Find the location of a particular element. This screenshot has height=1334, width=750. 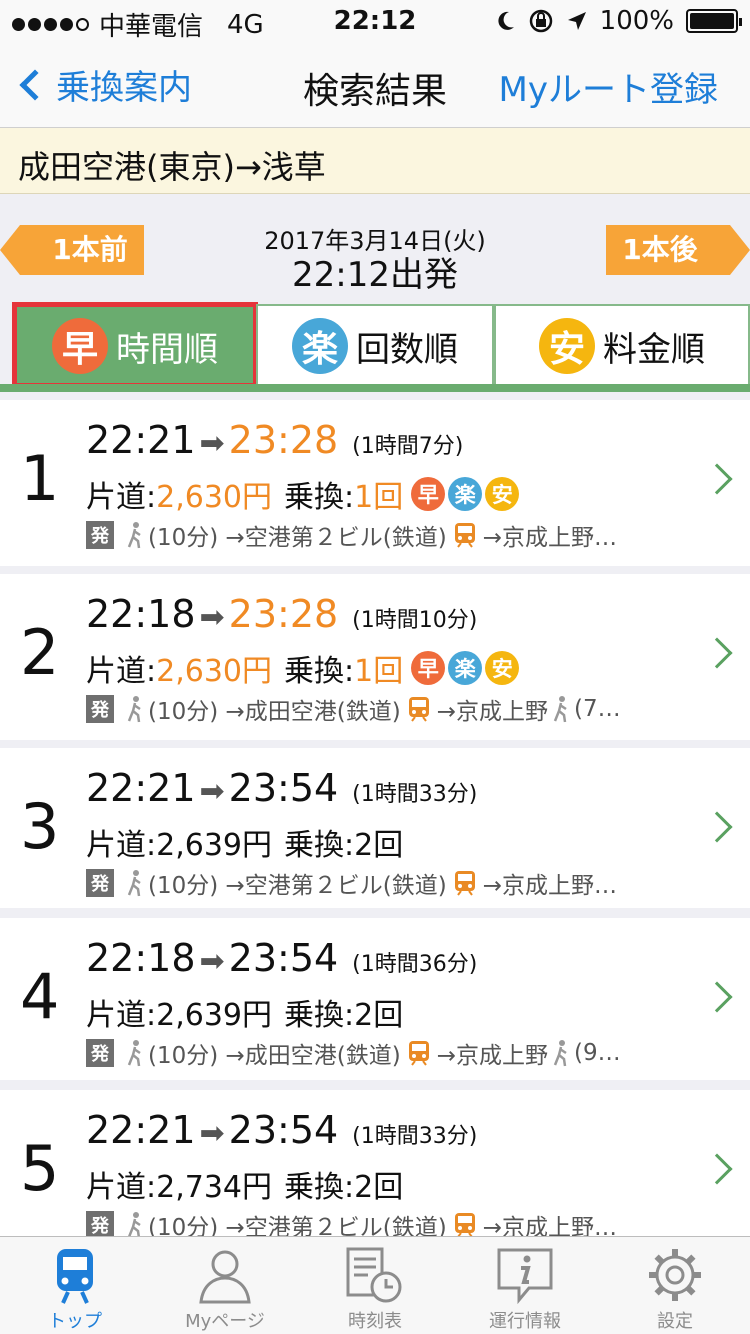

cheap-badge-icon: 安 is located at coordinates (502, 494).